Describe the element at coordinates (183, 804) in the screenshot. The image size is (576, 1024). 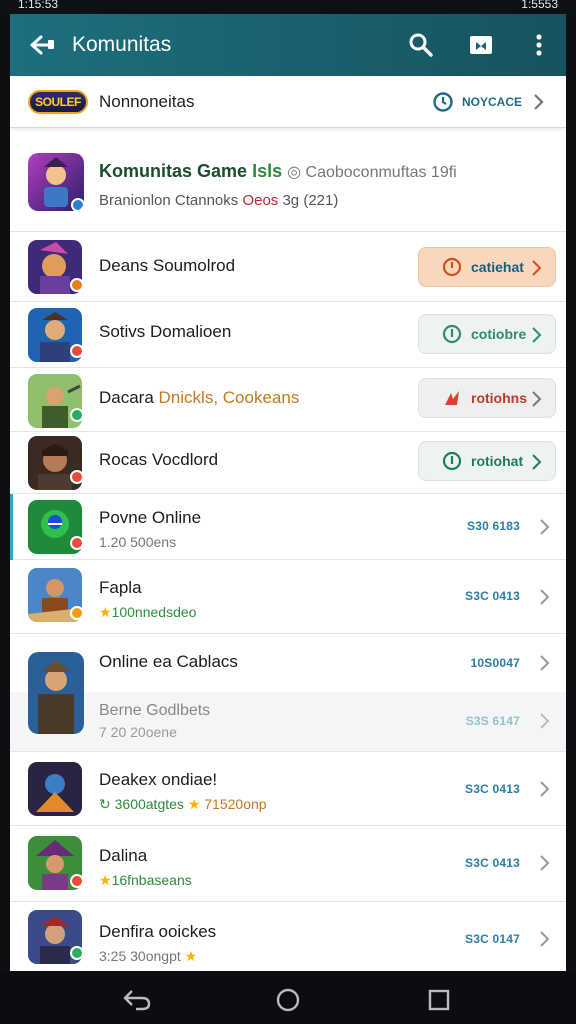
I see `list-item-subtitle: ↻ 3600atgtes ★ 71520onp` at that location.